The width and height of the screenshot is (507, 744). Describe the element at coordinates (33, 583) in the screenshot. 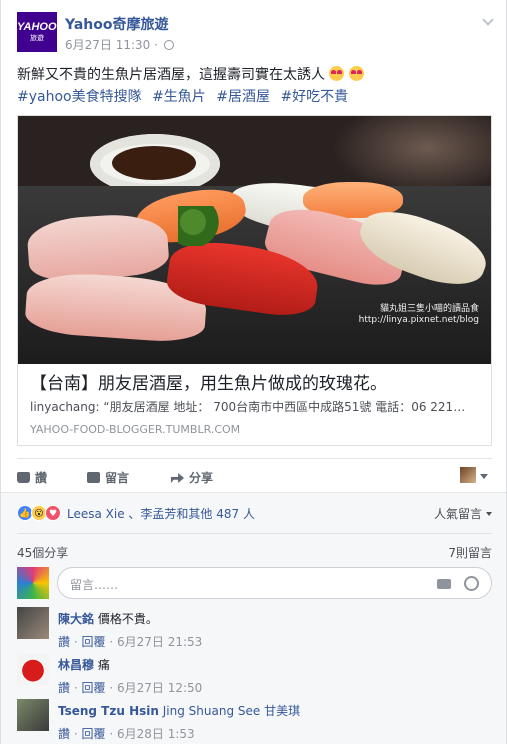

I see `my-avatar` at that location.